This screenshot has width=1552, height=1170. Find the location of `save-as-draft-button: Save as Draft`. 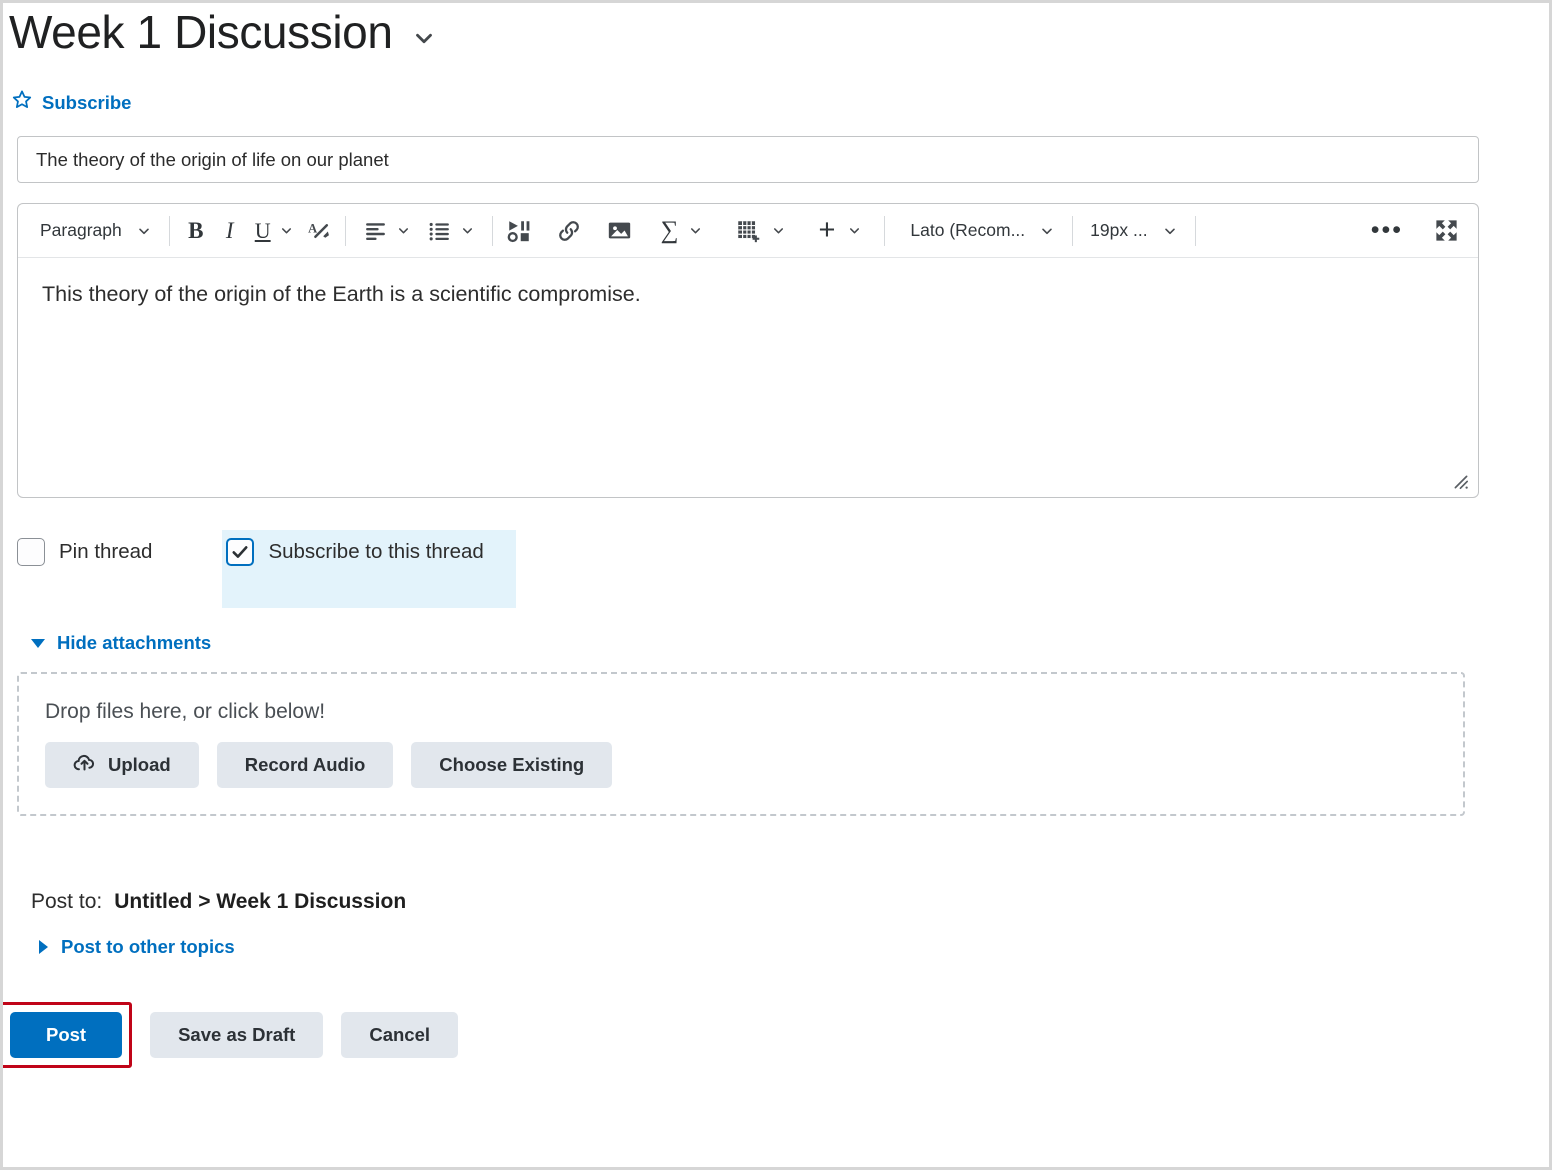

save-as-draft-button: Save as Draft is located at coordinates (237, 1035).